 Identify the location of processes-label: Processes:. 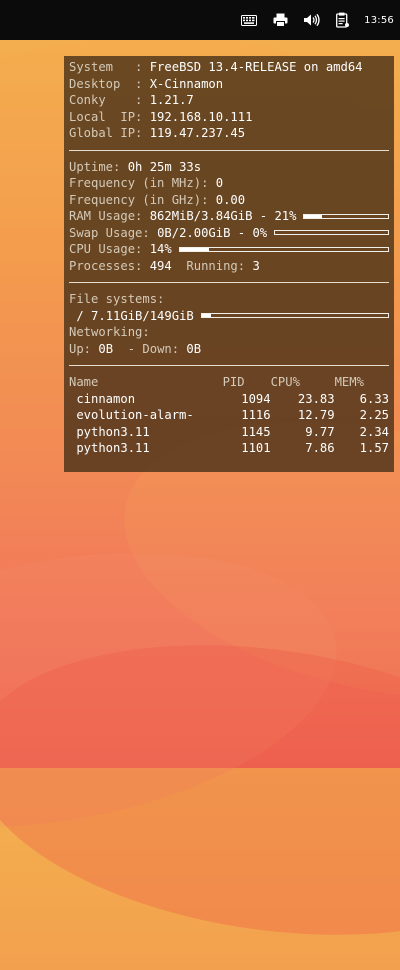
(109, 265).